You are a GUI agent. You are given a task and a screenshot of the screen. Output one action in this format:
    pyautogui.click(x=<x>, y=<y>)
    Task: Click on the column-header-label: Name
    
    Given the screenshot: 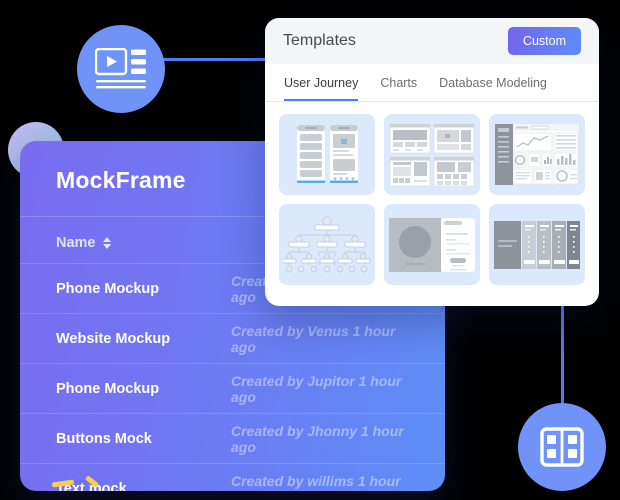 What is the action you would take?
    pyautogui.click(x=76, y=243)
    